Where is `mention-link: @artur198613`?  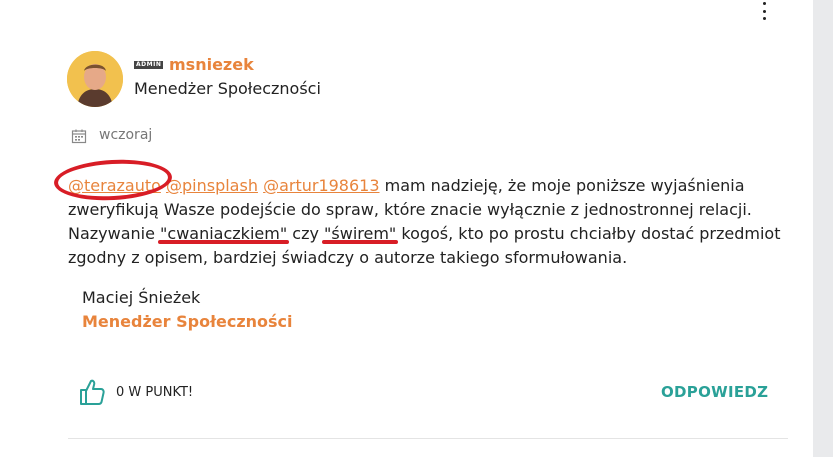
mention-link: @artur198613 is located at coordinates (321, 185).